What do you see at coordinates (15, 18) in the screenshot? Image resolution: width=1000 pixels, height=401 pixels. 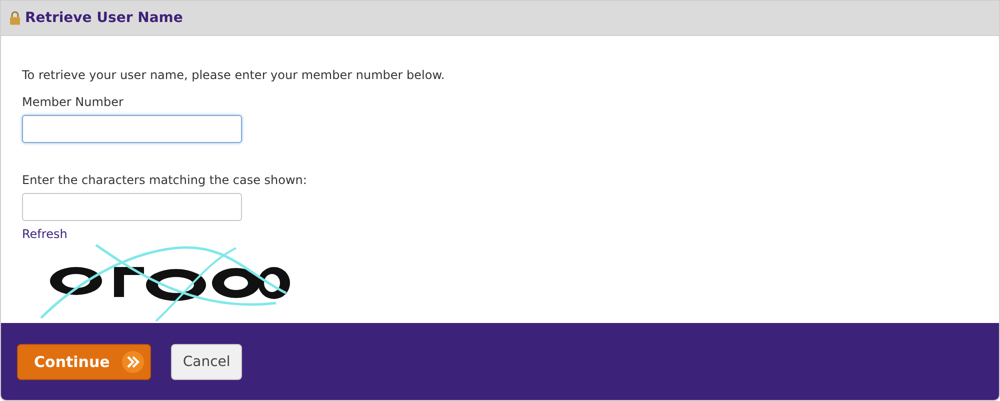 I see `padlock-icon` at bounding box center [15, 18].